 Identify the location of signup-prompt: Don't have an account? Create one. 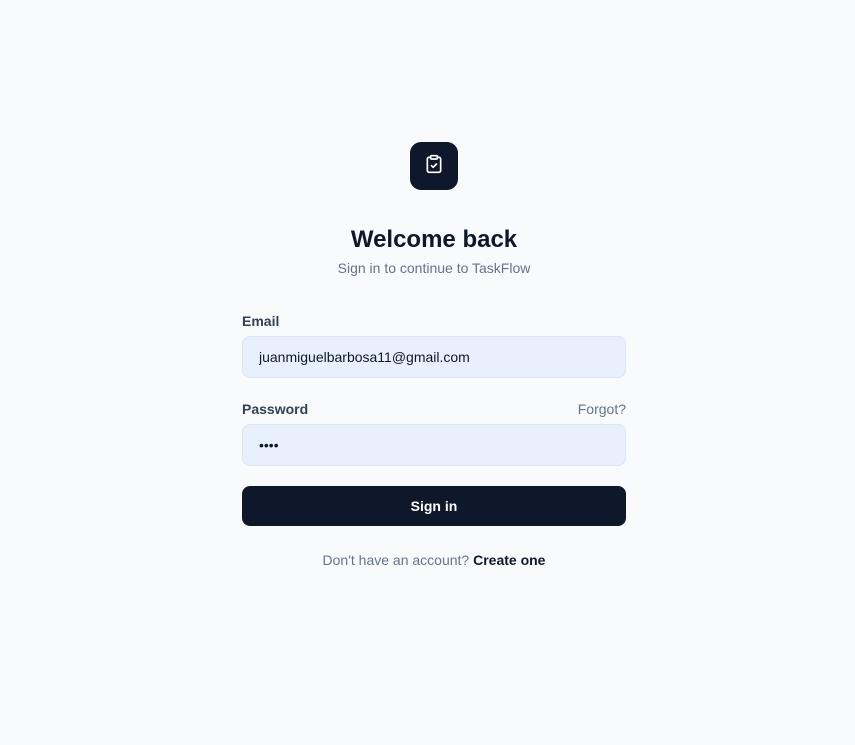
(427, 560).